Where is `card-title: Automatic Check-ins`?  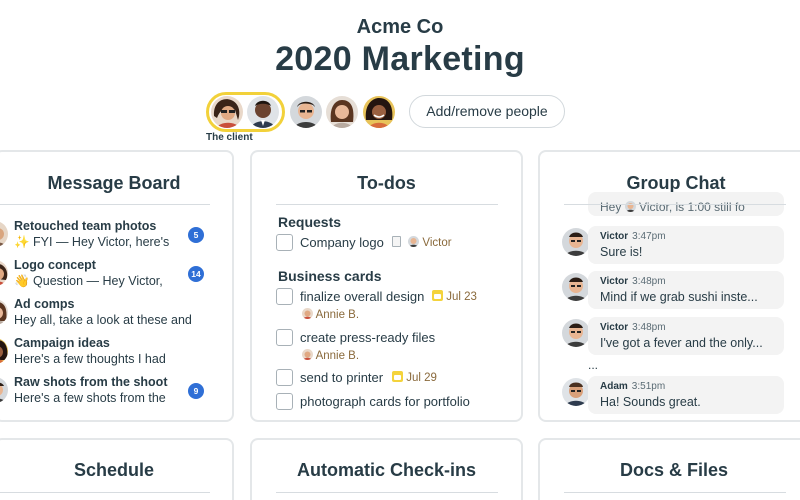 card-title: Automatic Check-ins is located at coordinates (386, 470).